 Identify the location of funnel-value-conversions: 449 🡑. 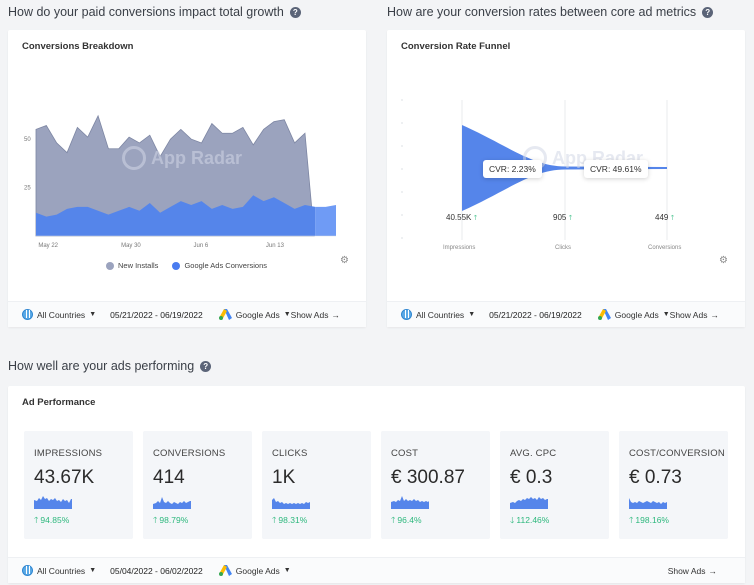
(664, 219).